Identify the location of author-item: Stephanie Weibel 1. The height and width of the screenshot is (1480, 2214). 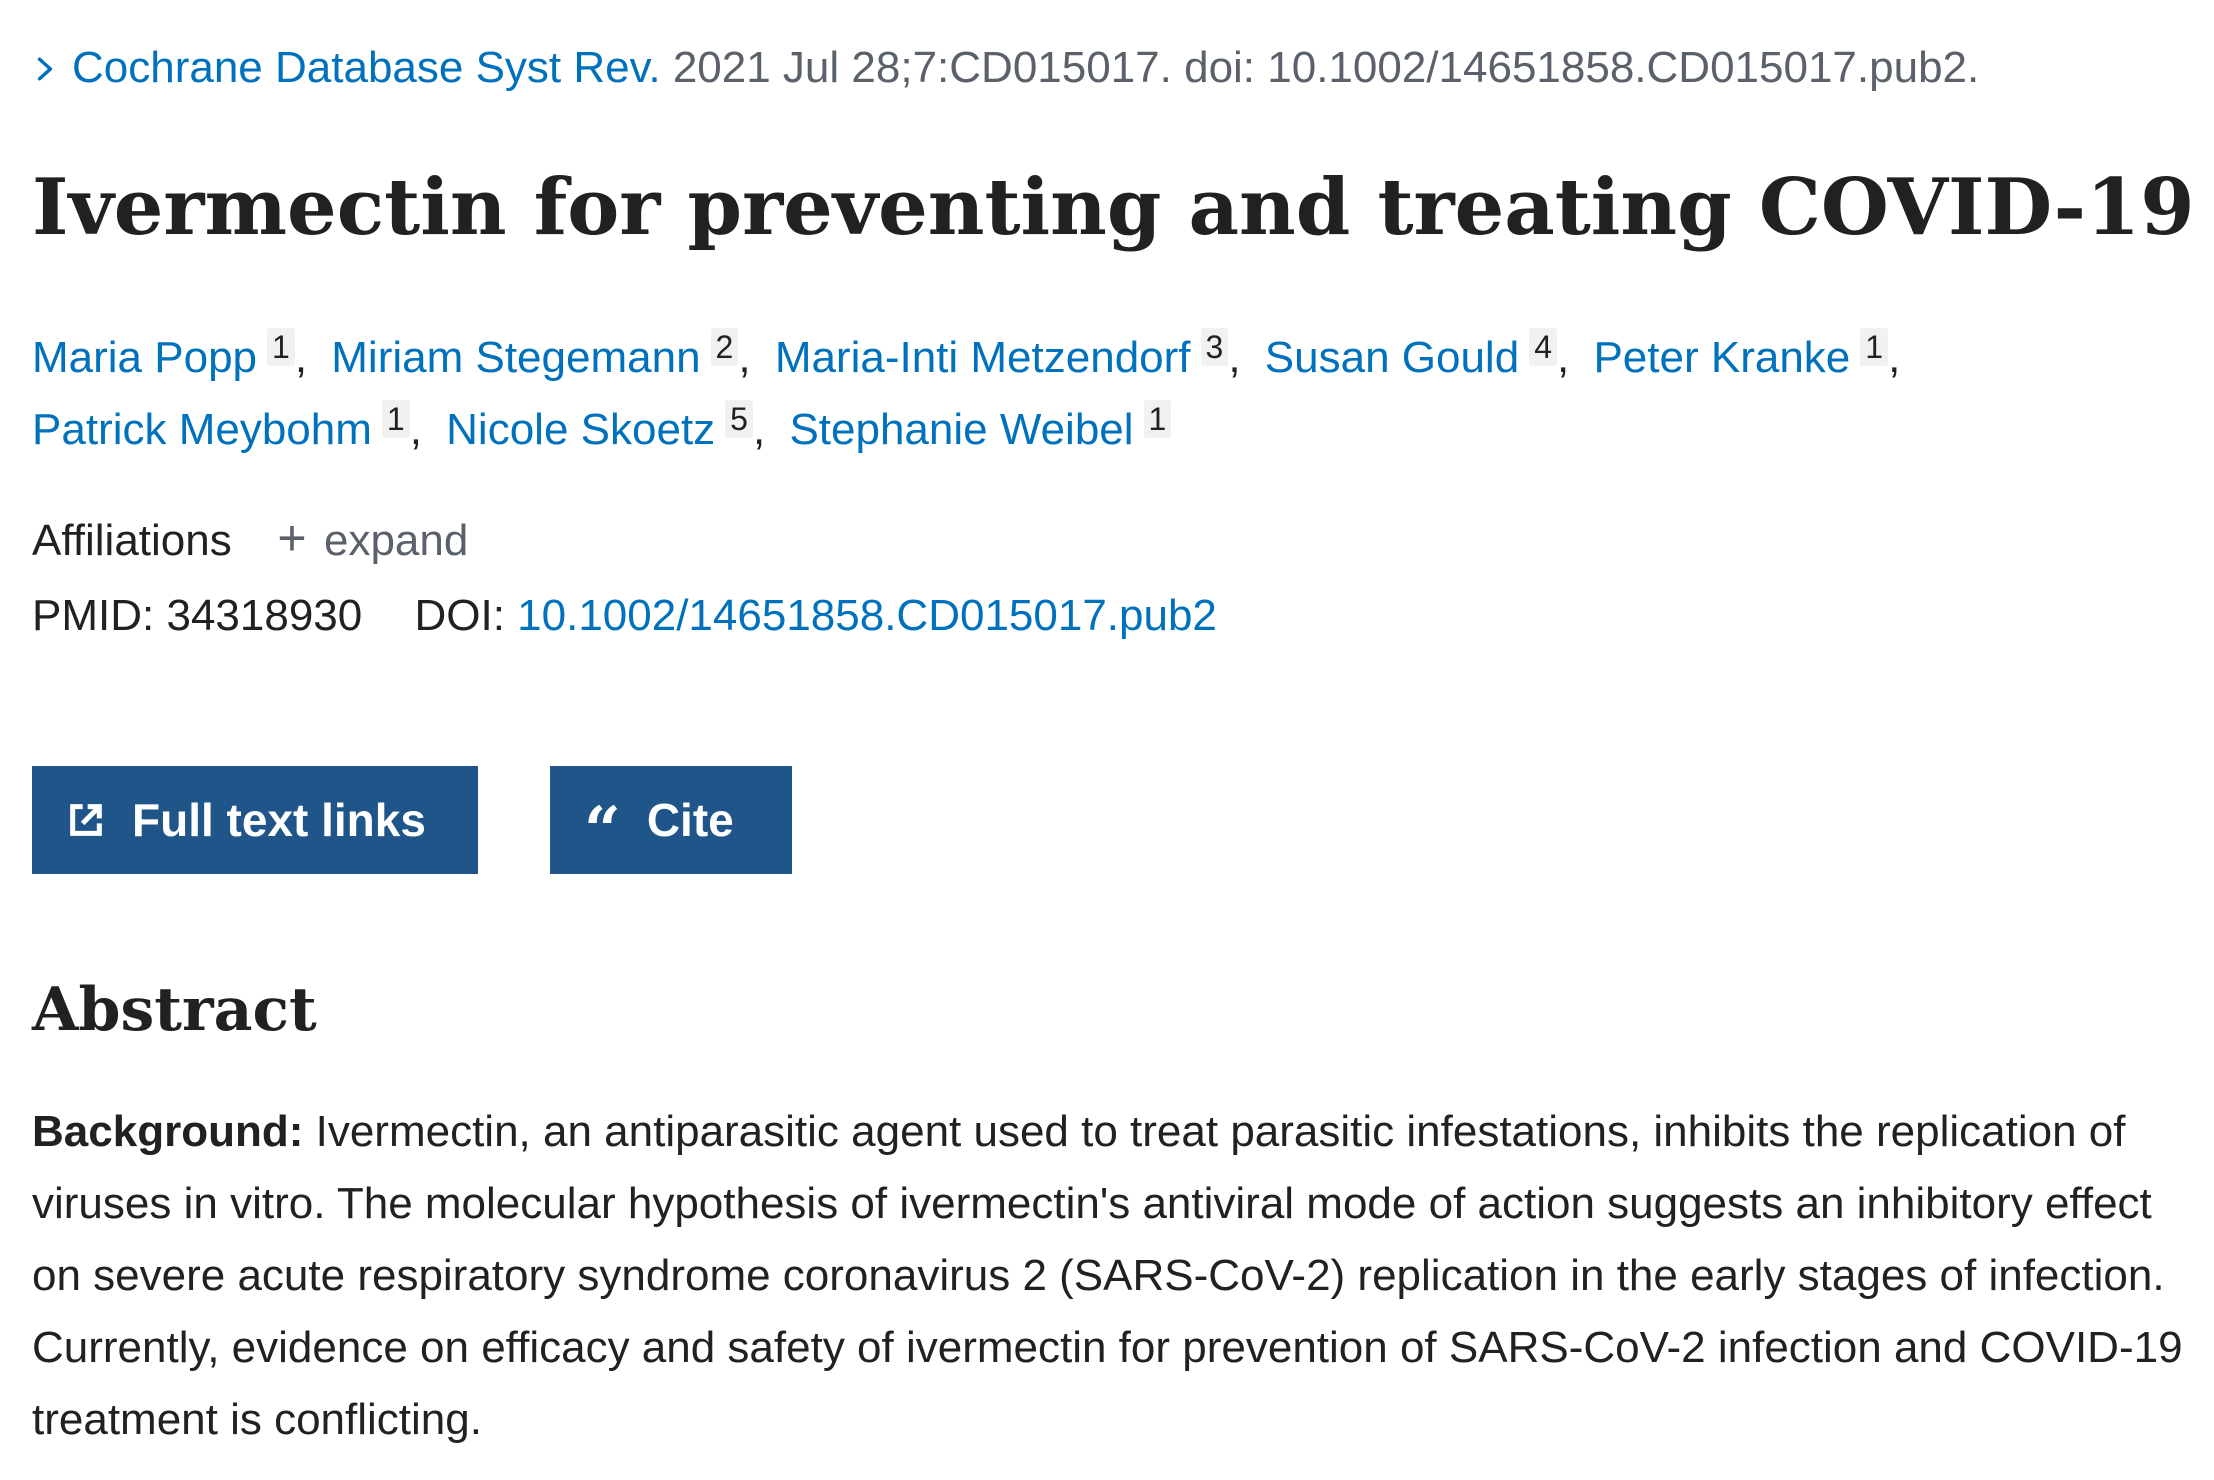
(980, 427).